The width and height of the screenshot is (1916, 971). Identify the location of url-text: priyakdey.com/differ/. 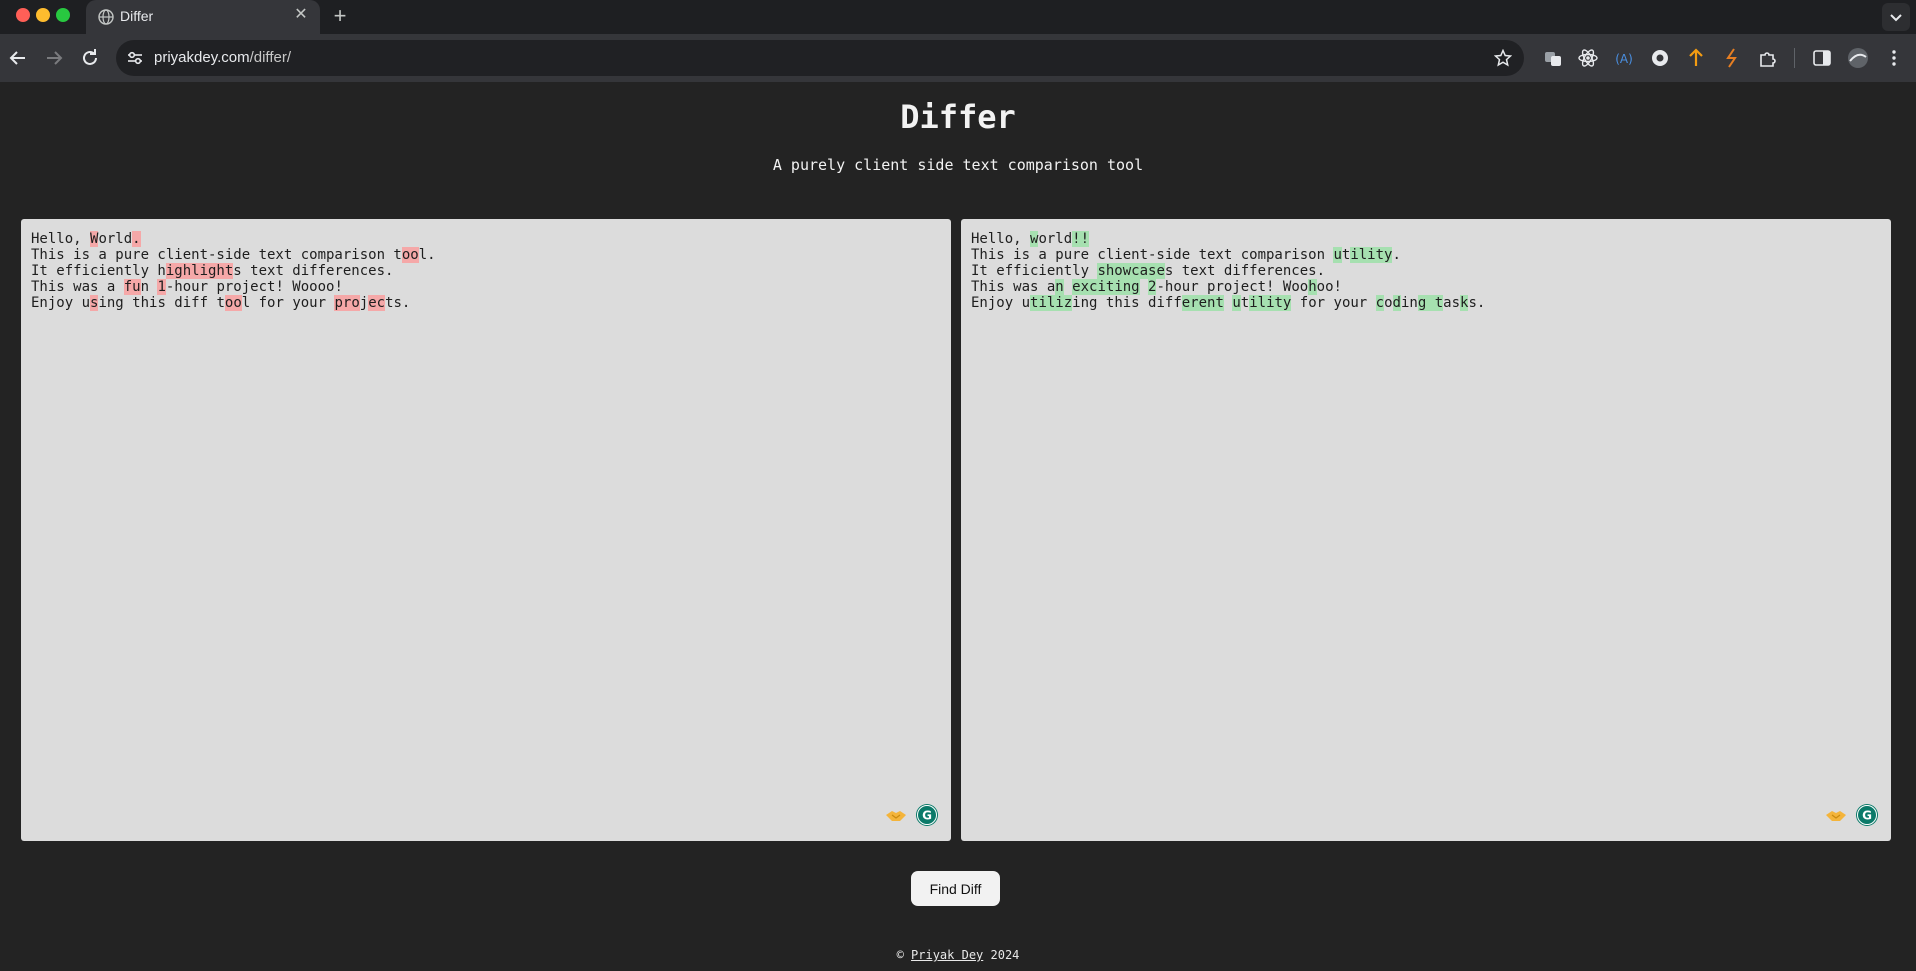
(222, 57).